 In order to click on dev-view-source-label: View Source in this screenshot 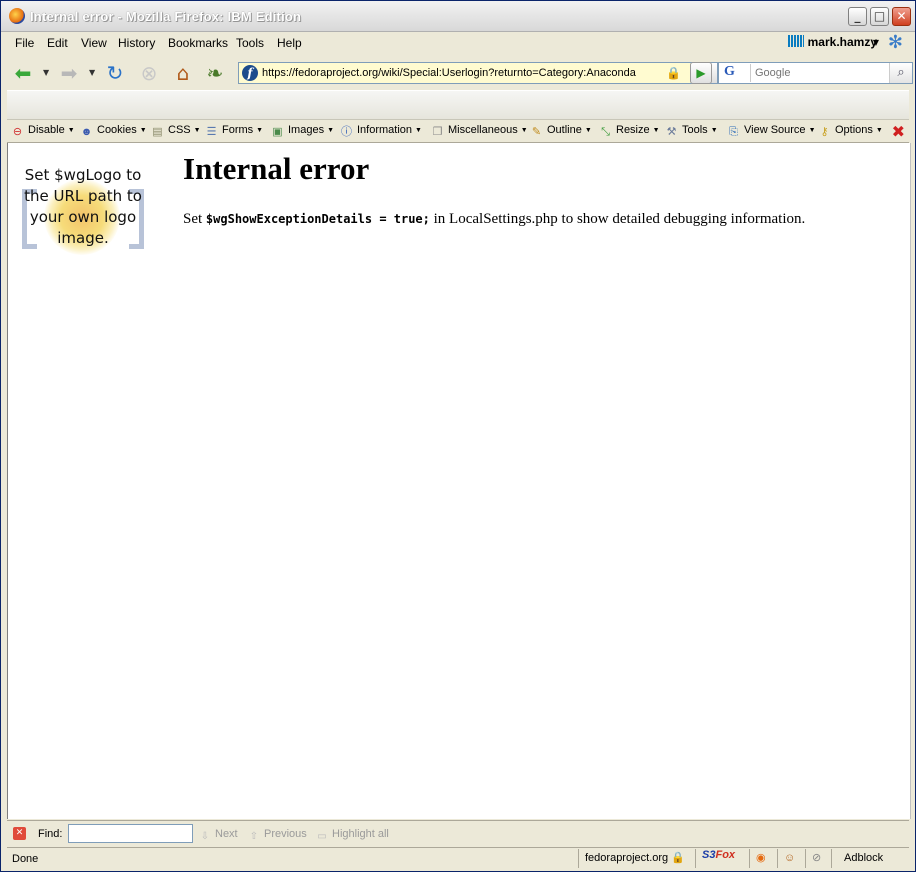, I will do `click(775, 130)`.